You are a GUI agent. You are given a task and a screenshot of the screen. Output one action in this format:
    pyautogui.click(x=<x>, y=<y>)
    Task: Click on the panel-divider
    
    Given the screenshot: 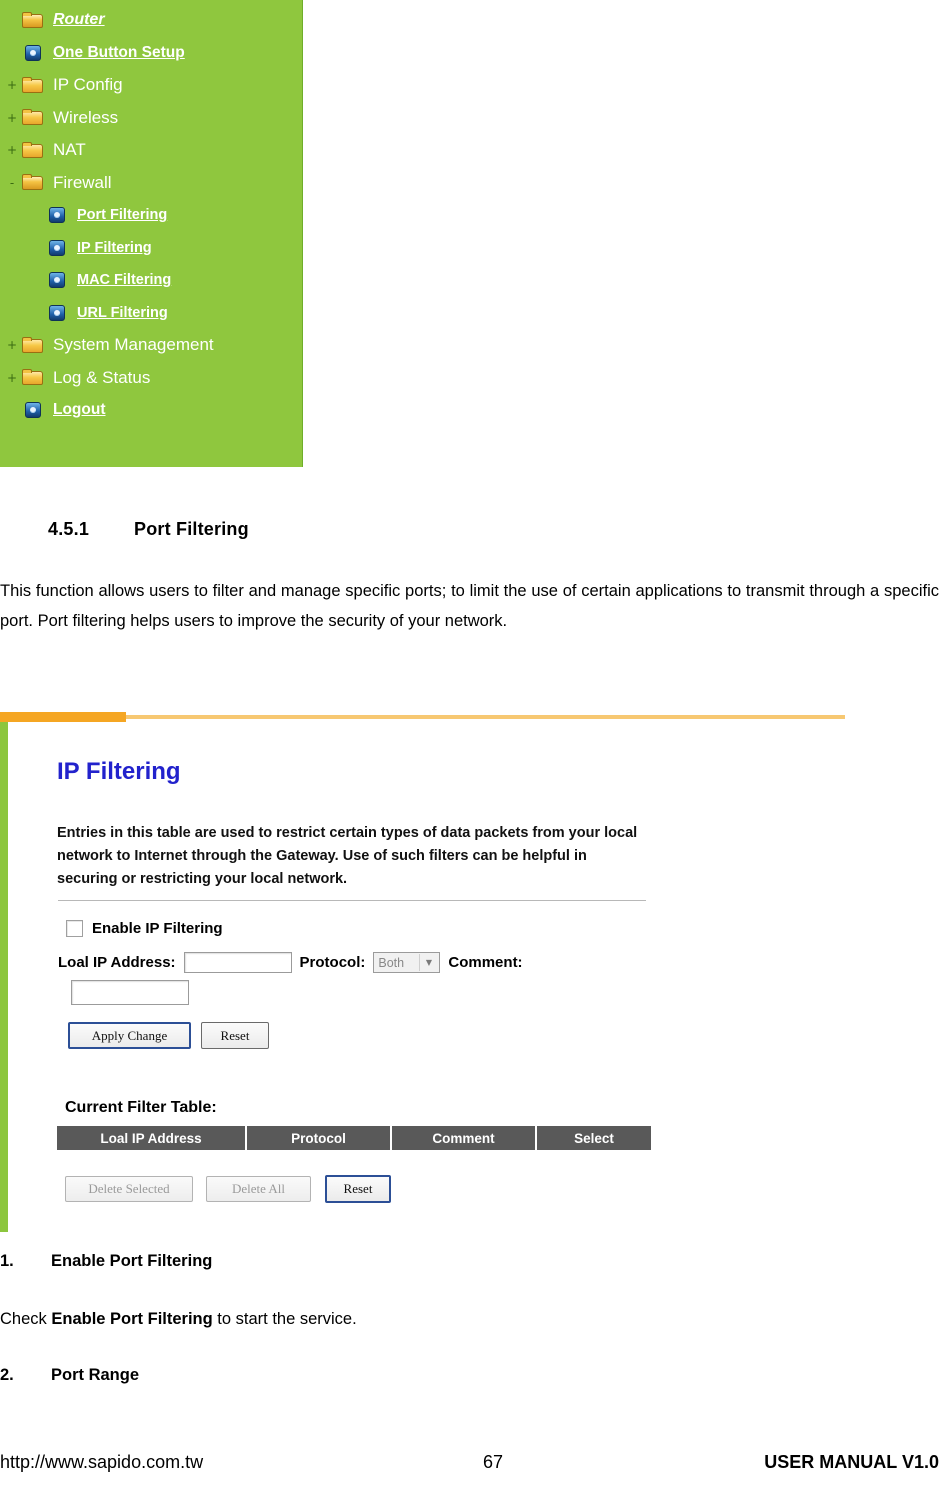 What is the action you would take?
    pyautogui.click(x=352, y=900)
    